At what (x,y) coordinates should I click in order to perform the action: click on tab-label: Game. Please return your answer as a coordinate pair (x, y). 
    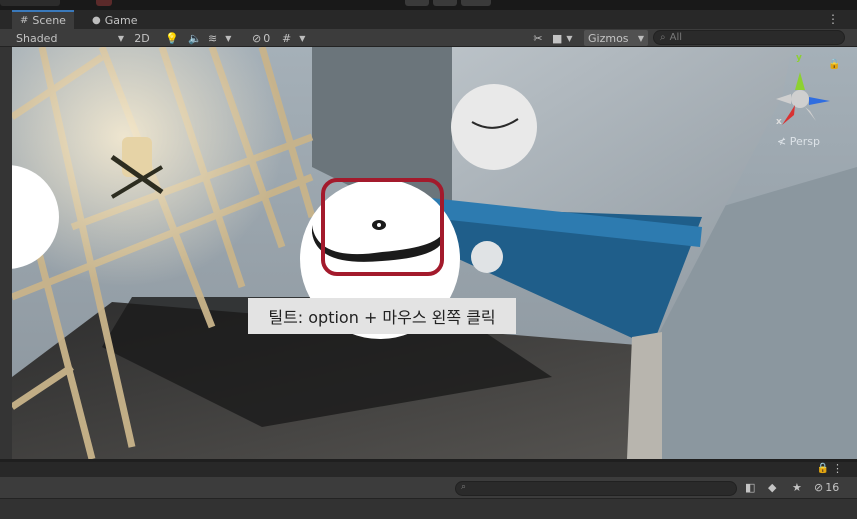
    Looking at the image, I should click on (121, 20).